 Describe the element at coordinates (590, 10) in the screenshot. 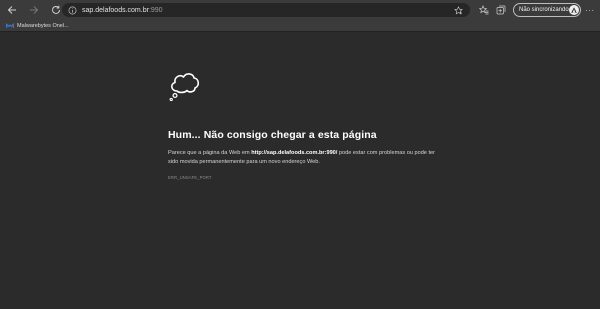

I see `settings-menu-icon: ···` at that location.